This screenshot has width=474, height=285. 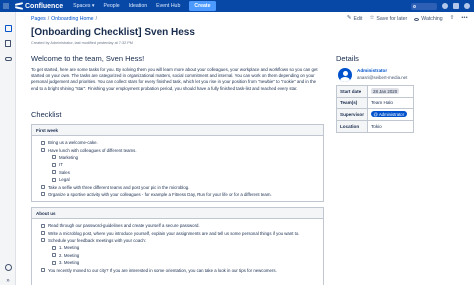 I want to click on details-value-cell: @ Administrator, so click(x=390, y=114).